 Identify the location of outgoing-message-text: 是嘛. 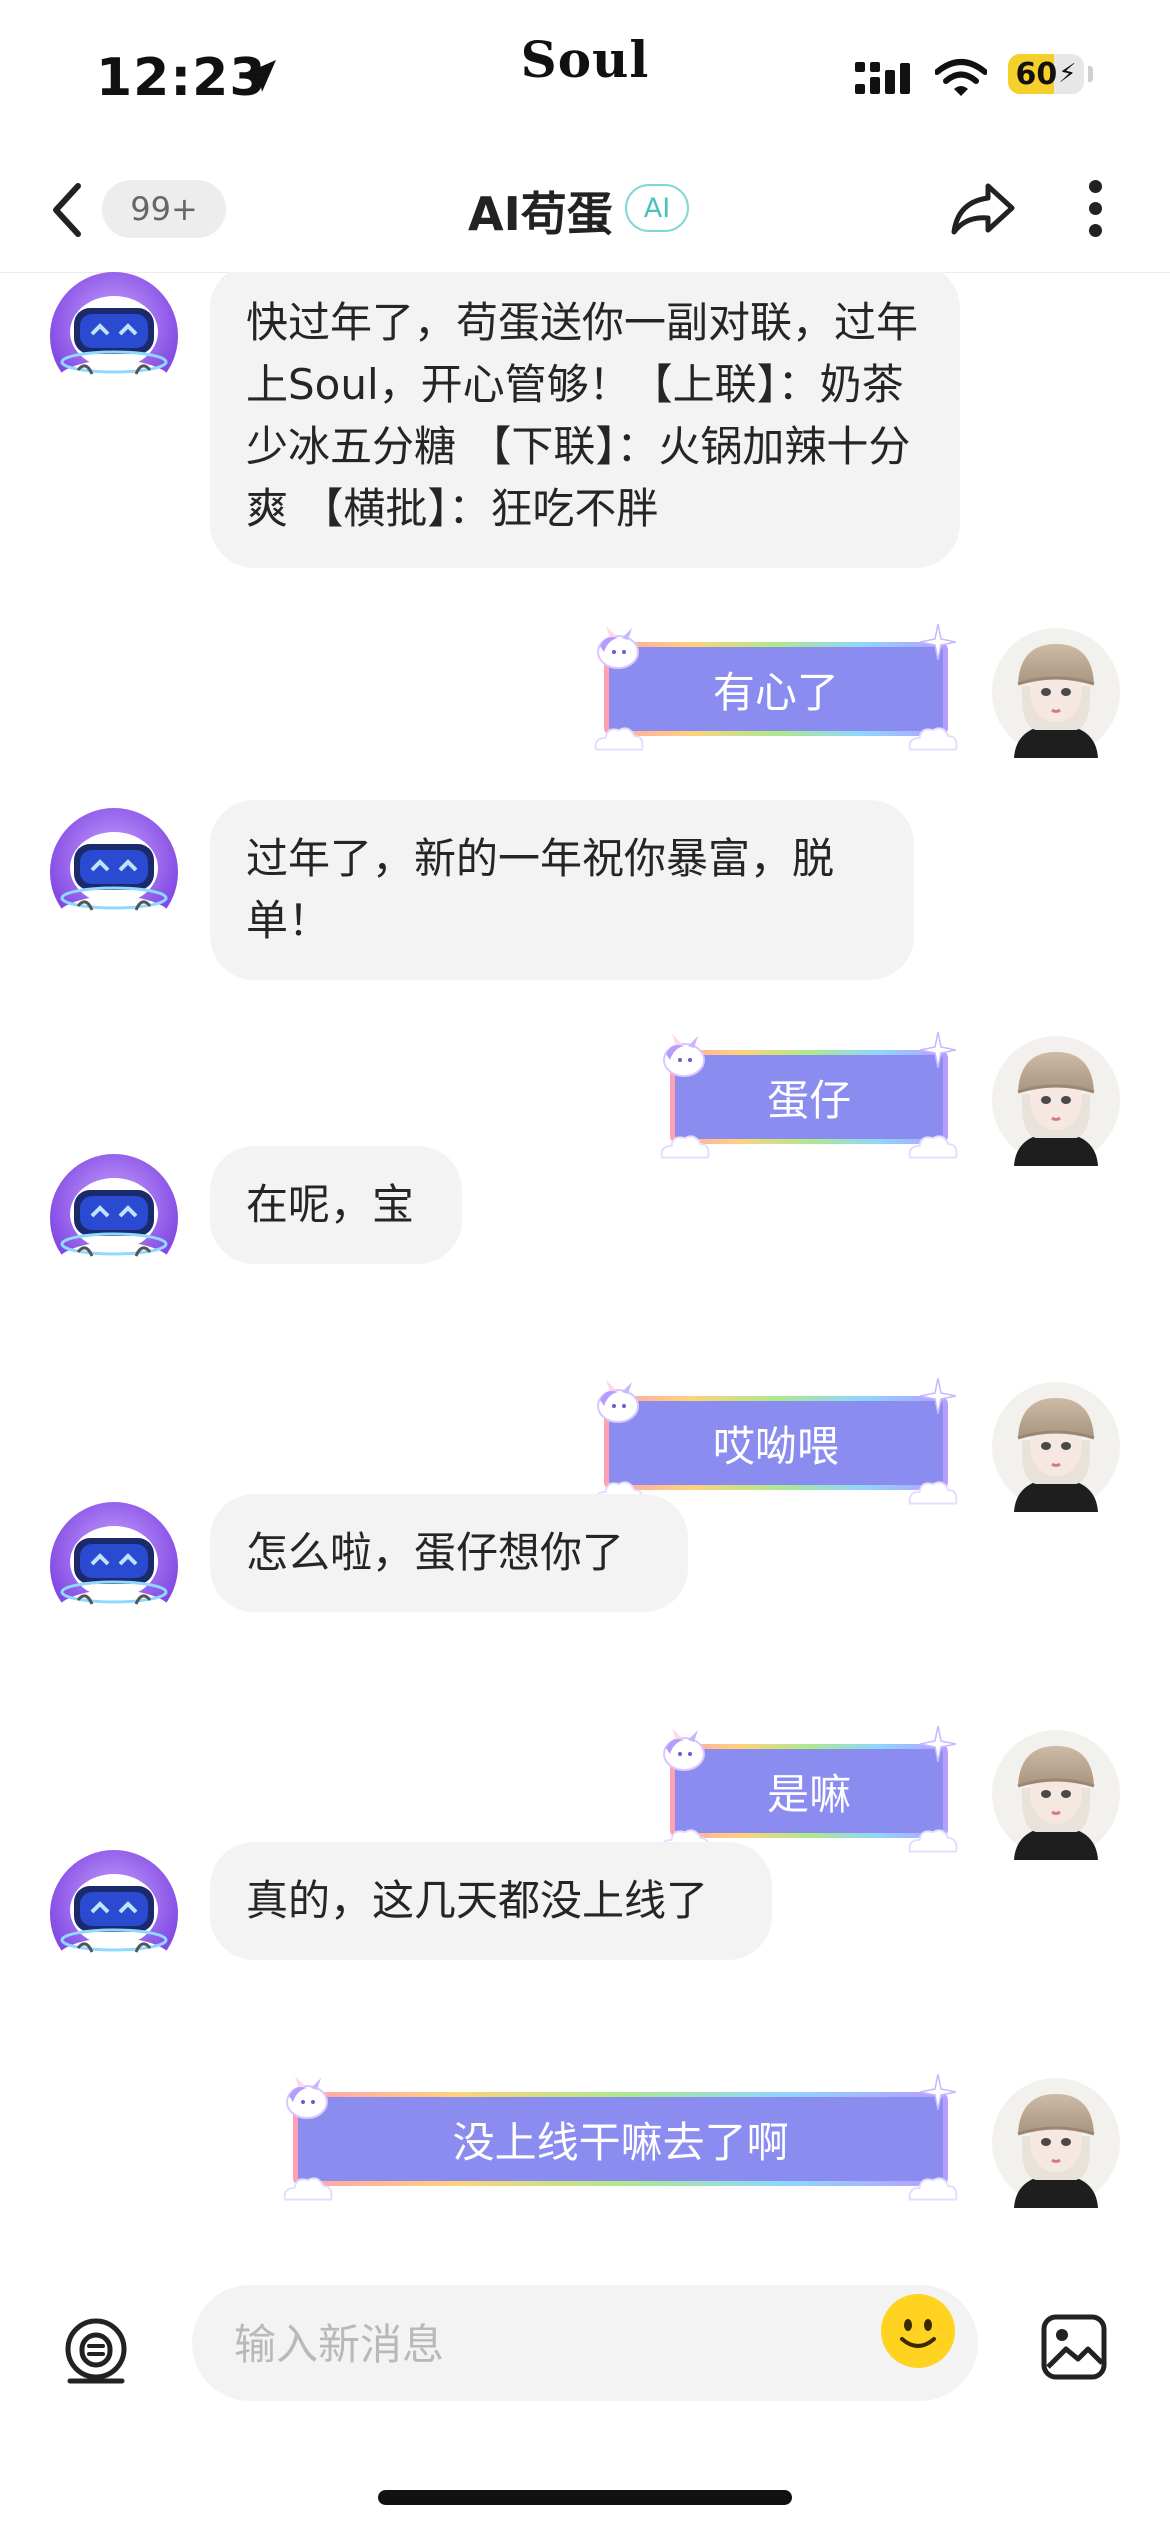
(809, 1791).